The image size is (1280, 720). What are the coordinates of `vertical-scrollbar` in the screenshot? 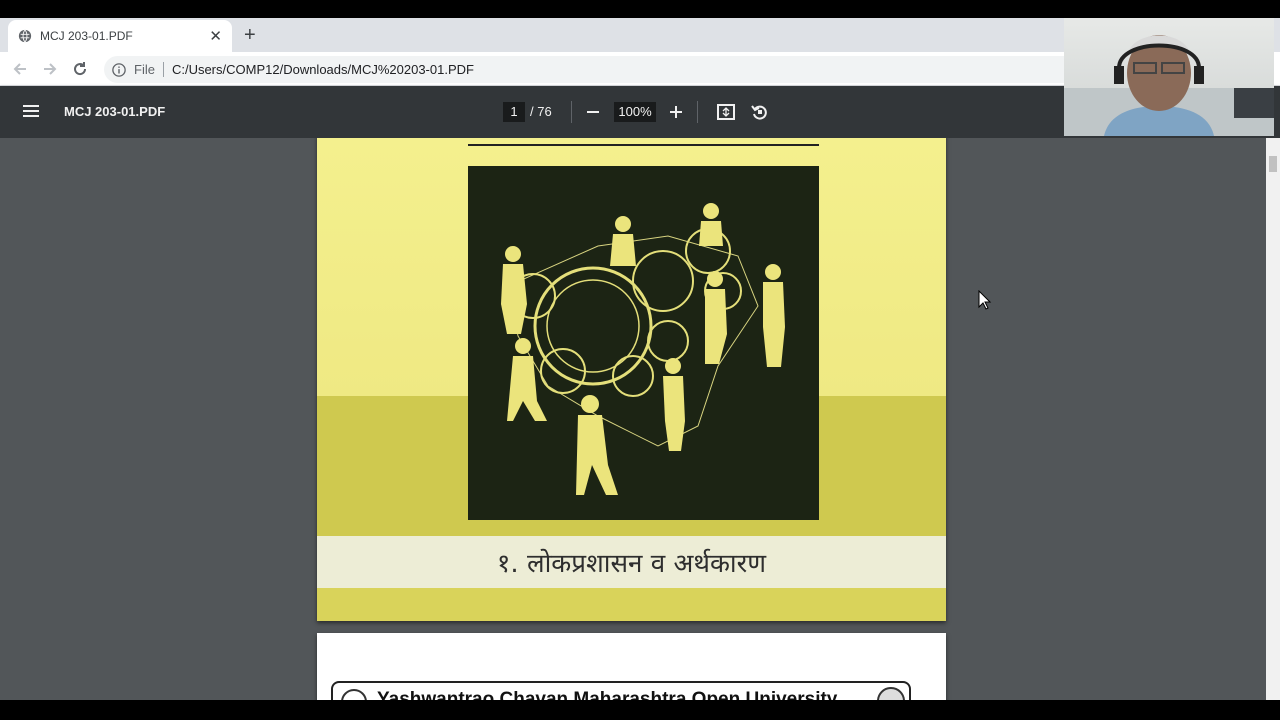 It's located at (1273, 419).